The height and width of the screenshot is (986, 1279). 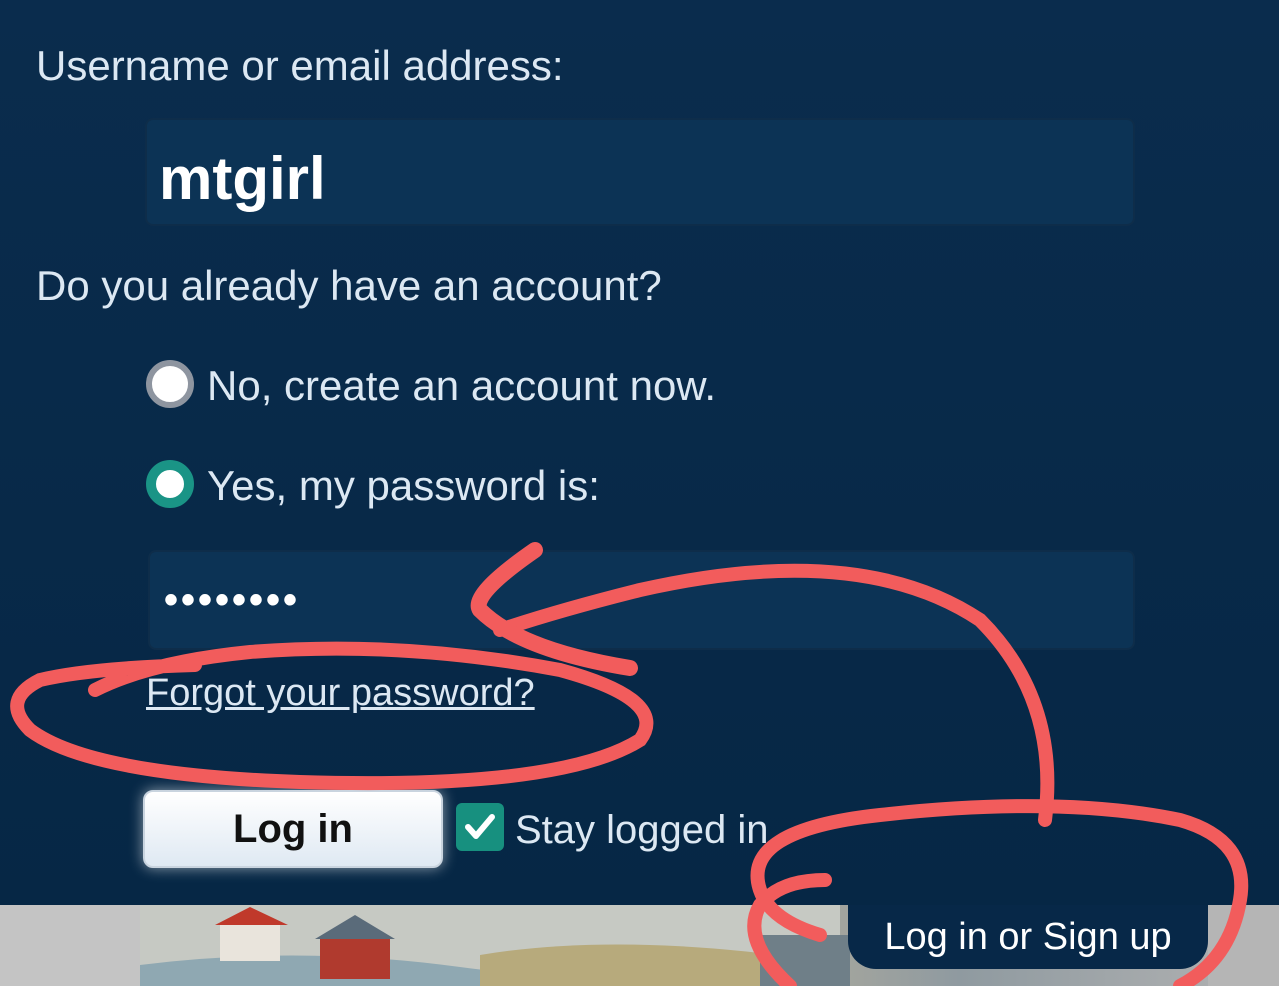 I want to click on check-icon, so click(x=480, y=826).